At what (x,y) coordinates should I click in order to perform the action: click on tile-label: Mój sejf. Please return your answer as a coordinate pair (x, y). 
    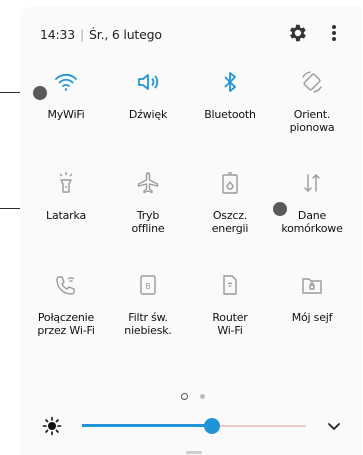
    Looking at the image, I should click on (312, 317).